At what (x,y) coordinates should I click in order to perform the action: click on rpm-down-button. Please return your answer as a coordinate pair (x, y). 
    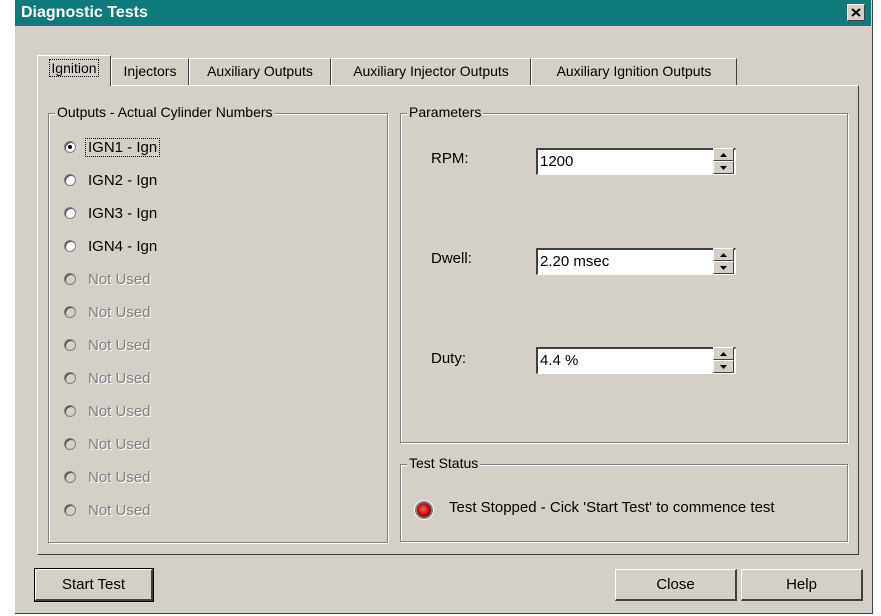
    Looking at the image, I should click on (723, 167).